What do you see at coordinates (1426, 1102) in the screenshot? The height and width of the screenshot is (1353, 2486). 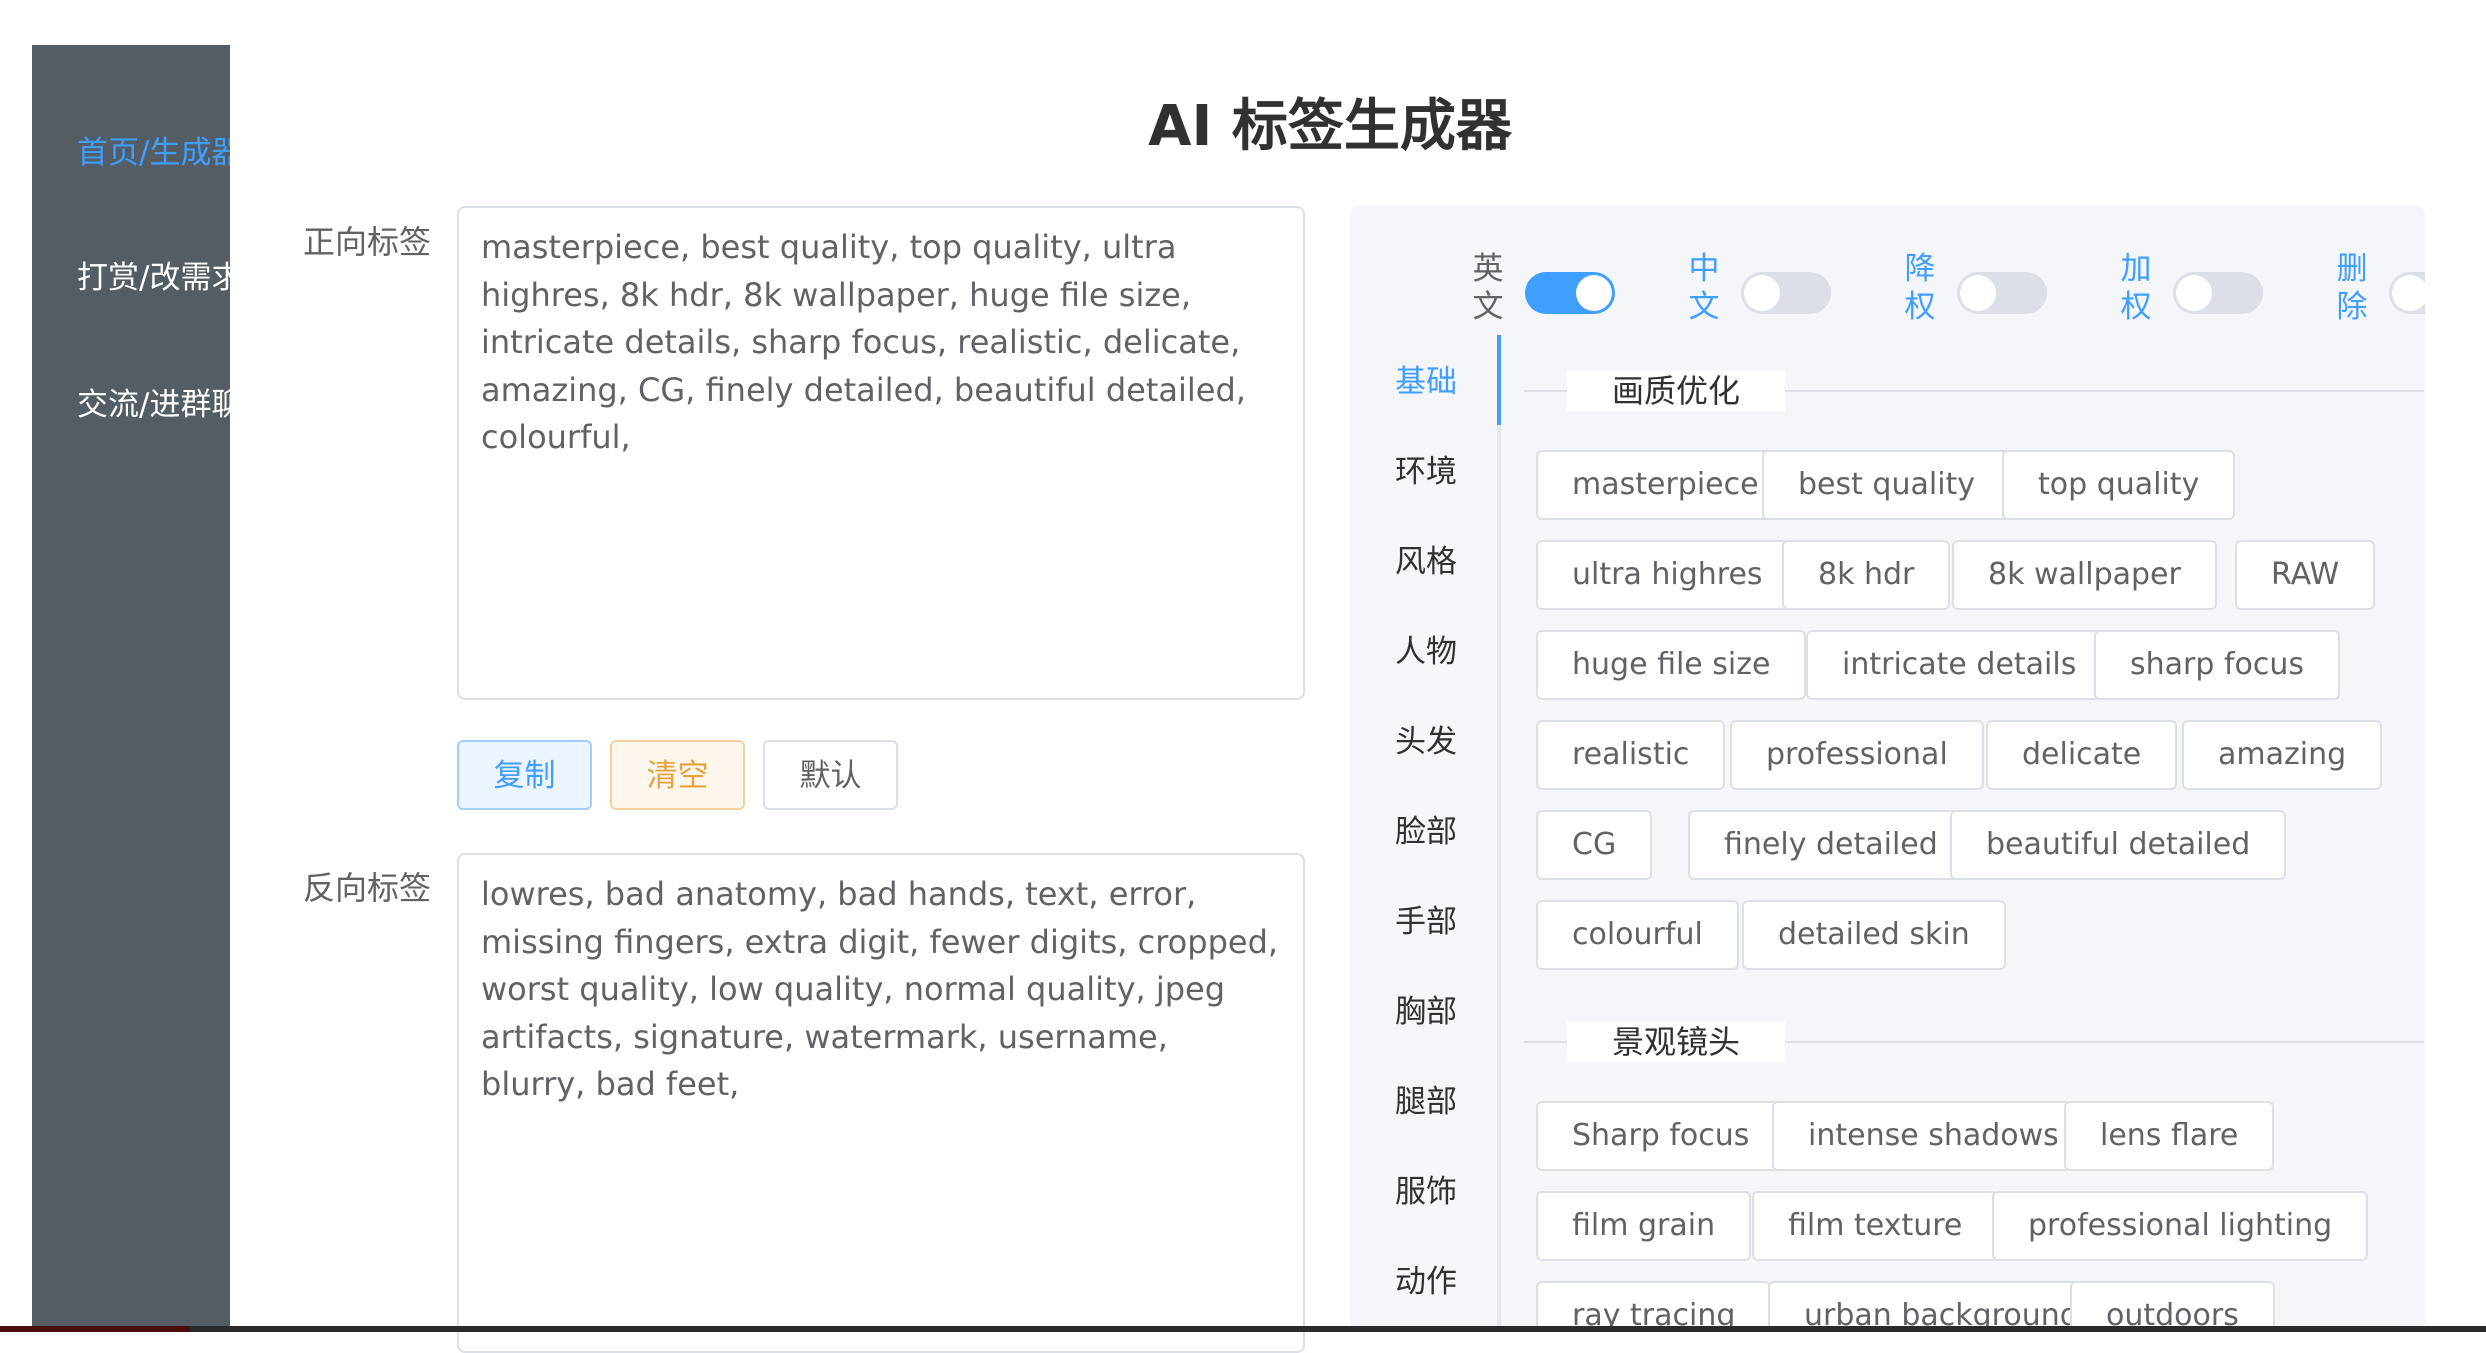 I see `tab-legs: 腿部` at bounding box center [1426, 1102].